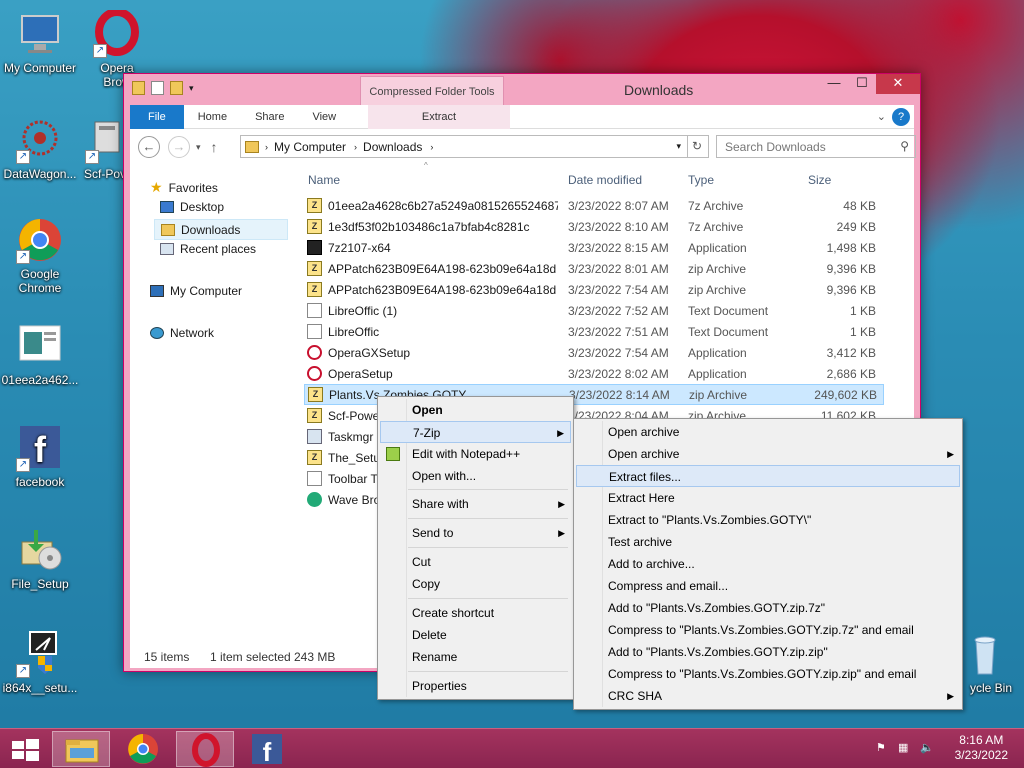 Image resolution: width=1024 pixels, height=768 pixels. What do you see at coordinates (697, 146) in the screenshot?
I see `refresh-button: ↻` at bounding box center [697, 146].